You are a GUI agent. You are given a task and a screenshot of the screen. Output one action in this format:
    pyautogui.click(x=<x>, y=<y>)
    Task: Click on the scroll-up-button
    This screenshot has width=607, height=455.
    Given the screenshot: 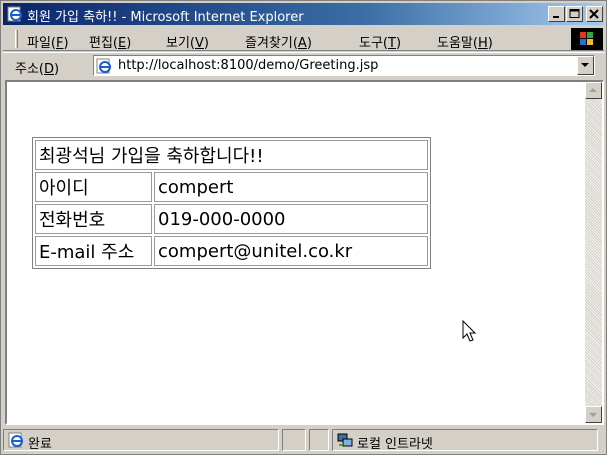 What is the action you would take?
    pyautogui.click(x=593, y=90)
    